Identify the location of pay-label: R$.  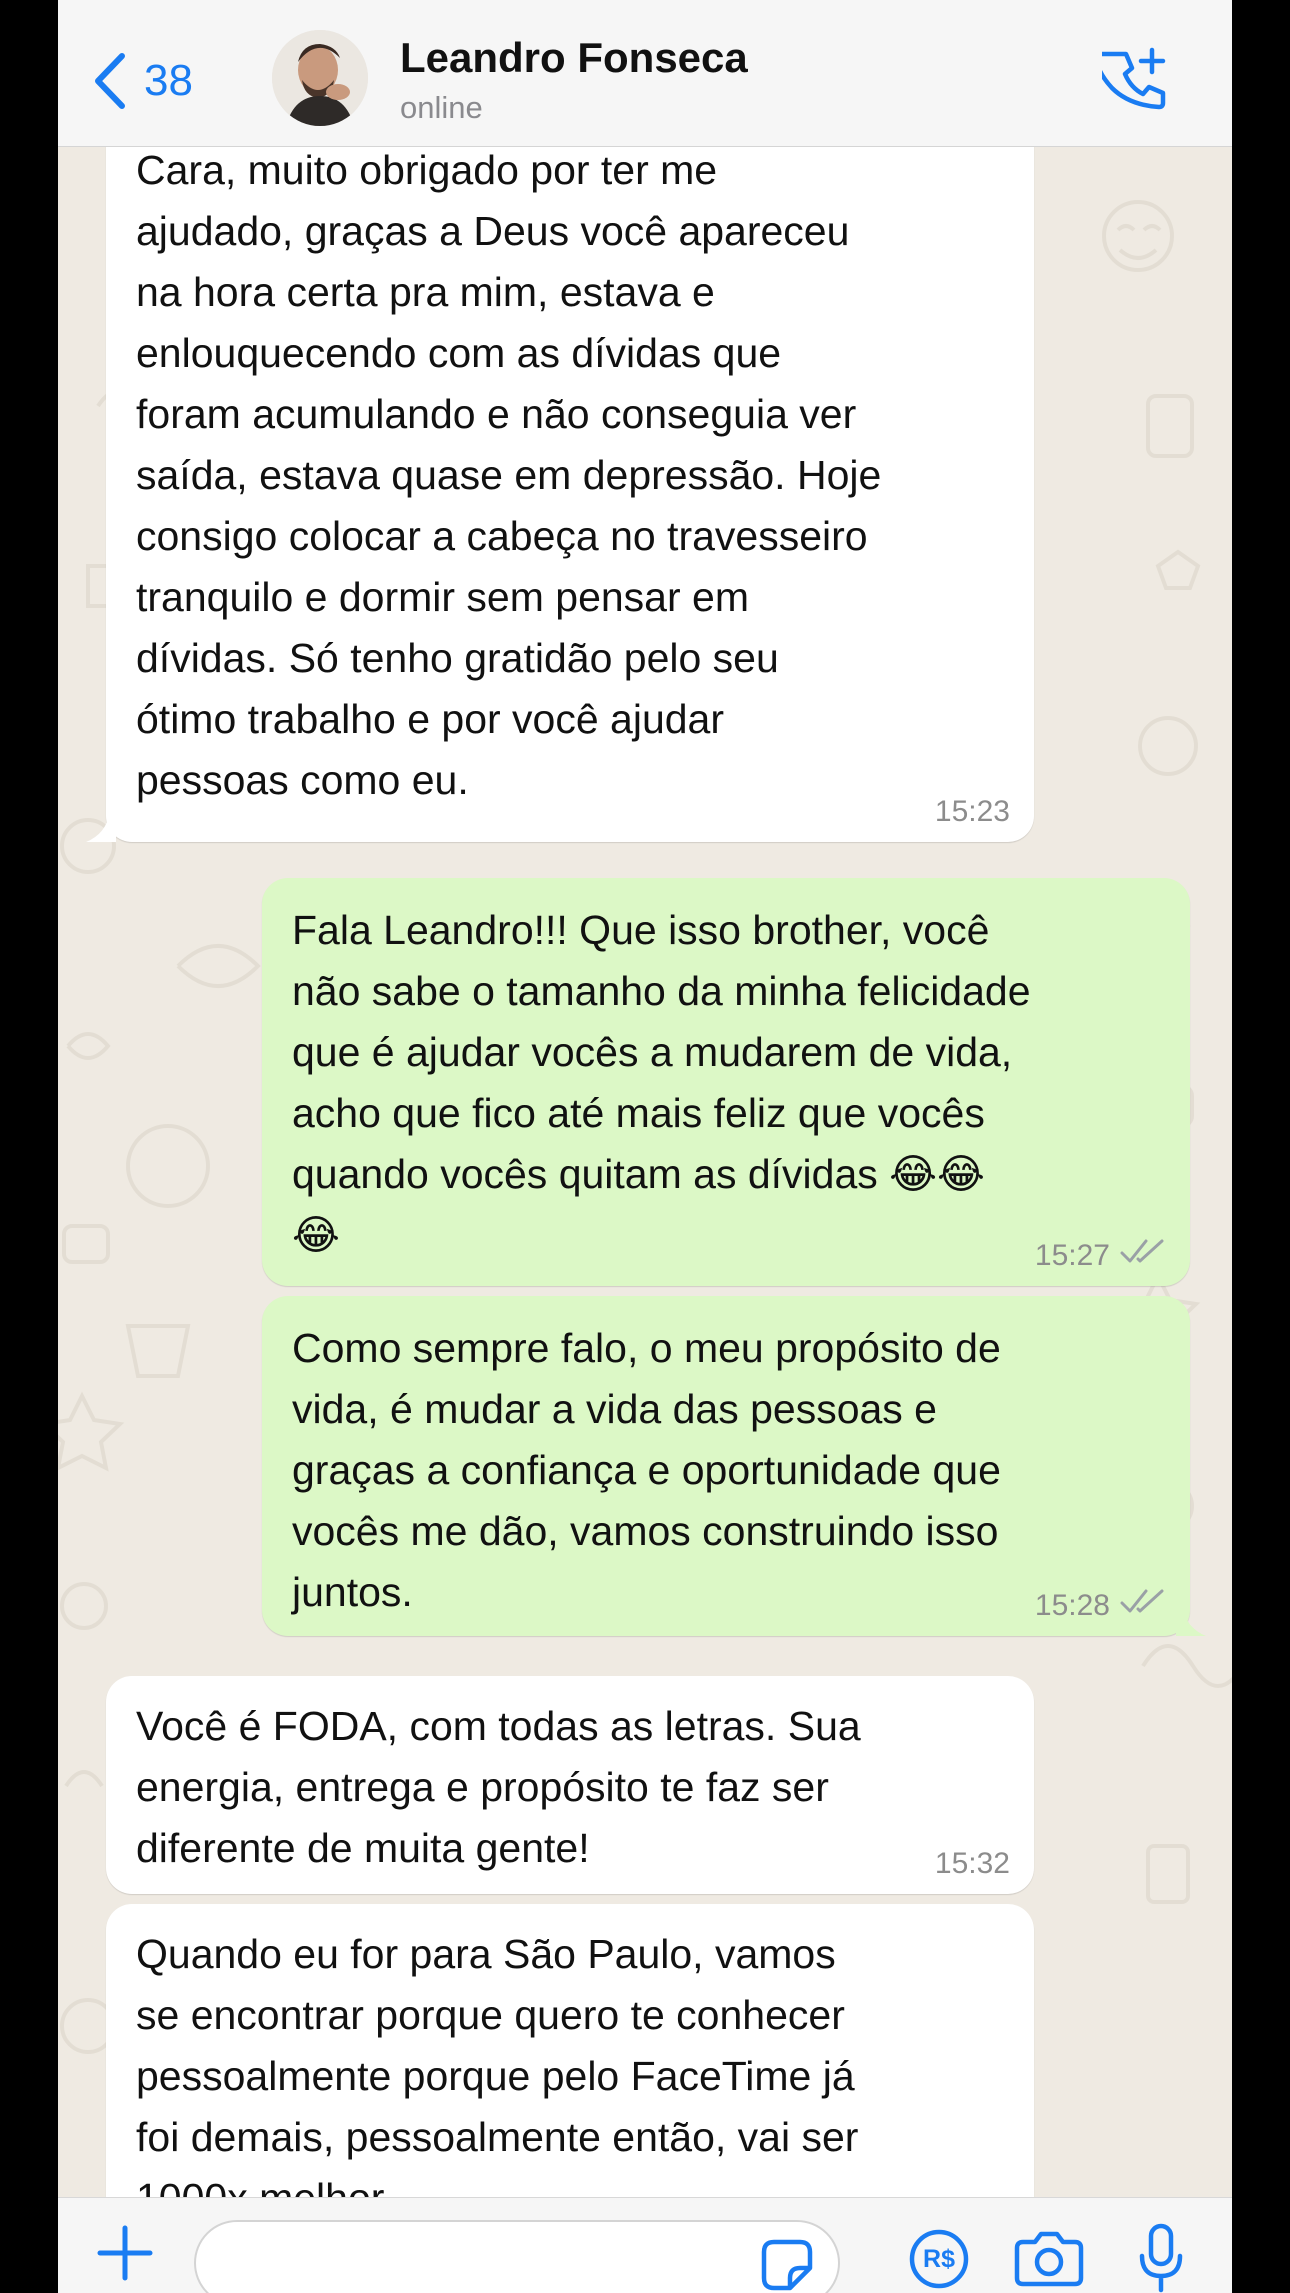
(939, 2259).